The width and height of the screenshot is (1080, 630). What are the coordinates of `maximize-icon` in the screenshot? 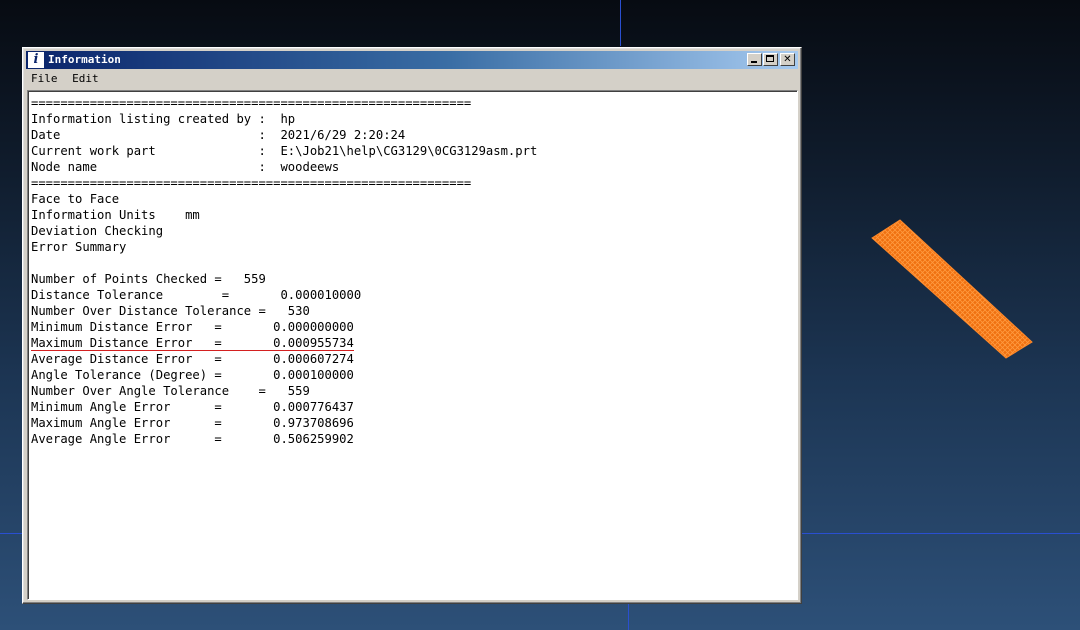 It's located at (770, 58).